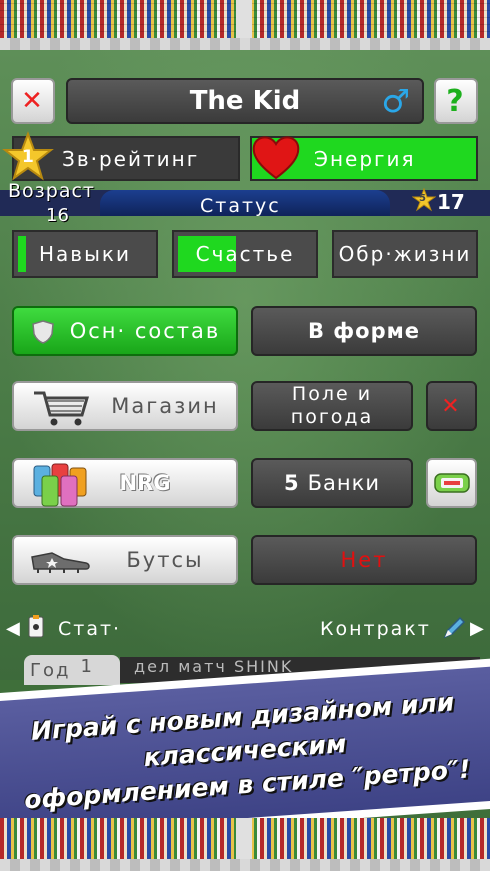 The width and height of the screenshot is (490, 871). I want to click on contract-link: Контракт, so click(375, 629).